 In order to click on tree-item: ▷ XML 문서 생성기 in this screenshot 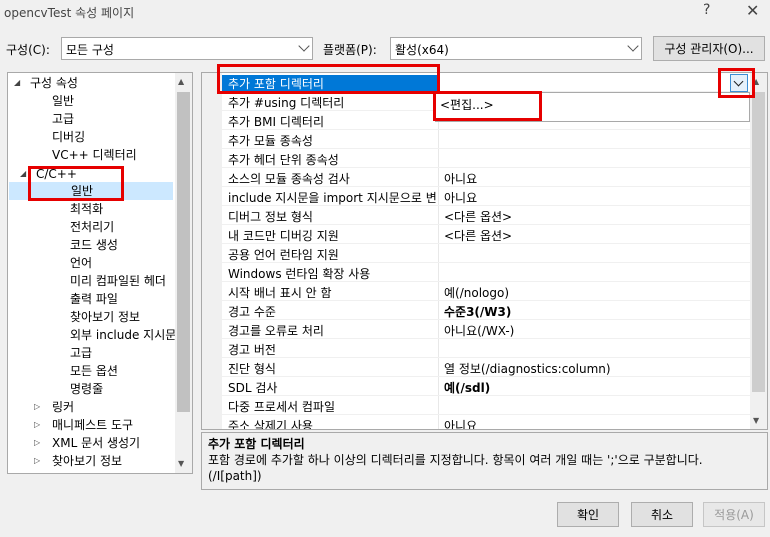, I will do `click(92, 443)`.